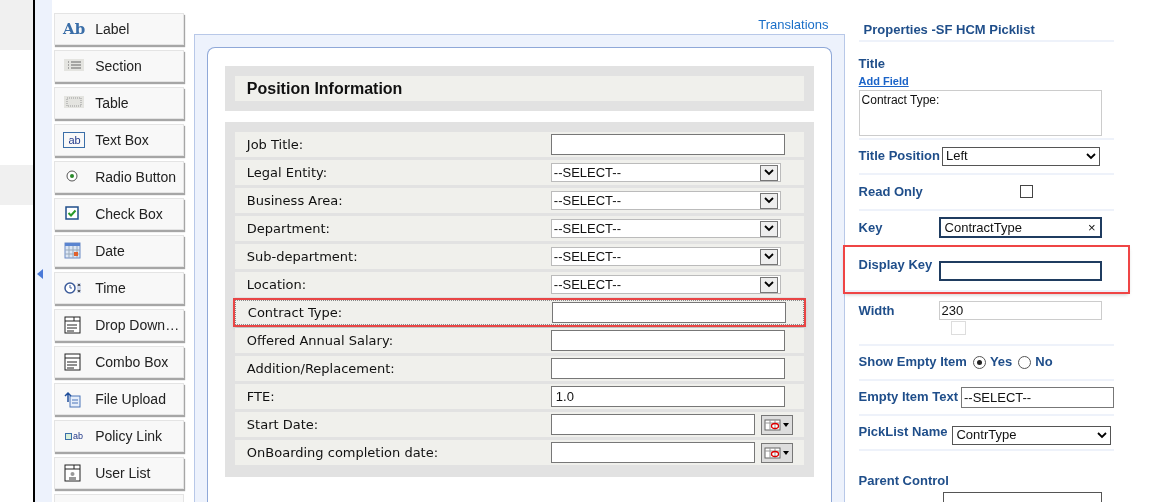 The height and width of the screenshot is (502, 1161). Describe the element at coordinates (871, 227) in the screenshot. I see `property-label: Key` at that location.